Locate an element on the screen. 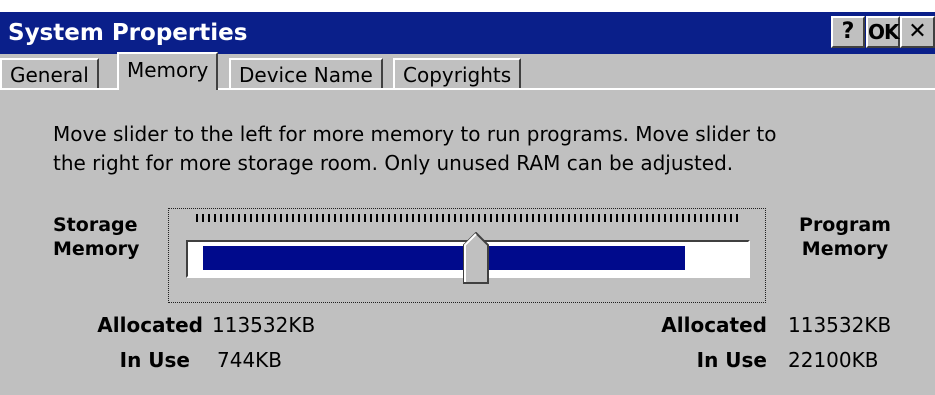  tab-strip: General Memory Device Name Copyrights is located at coordinates (467, 66).